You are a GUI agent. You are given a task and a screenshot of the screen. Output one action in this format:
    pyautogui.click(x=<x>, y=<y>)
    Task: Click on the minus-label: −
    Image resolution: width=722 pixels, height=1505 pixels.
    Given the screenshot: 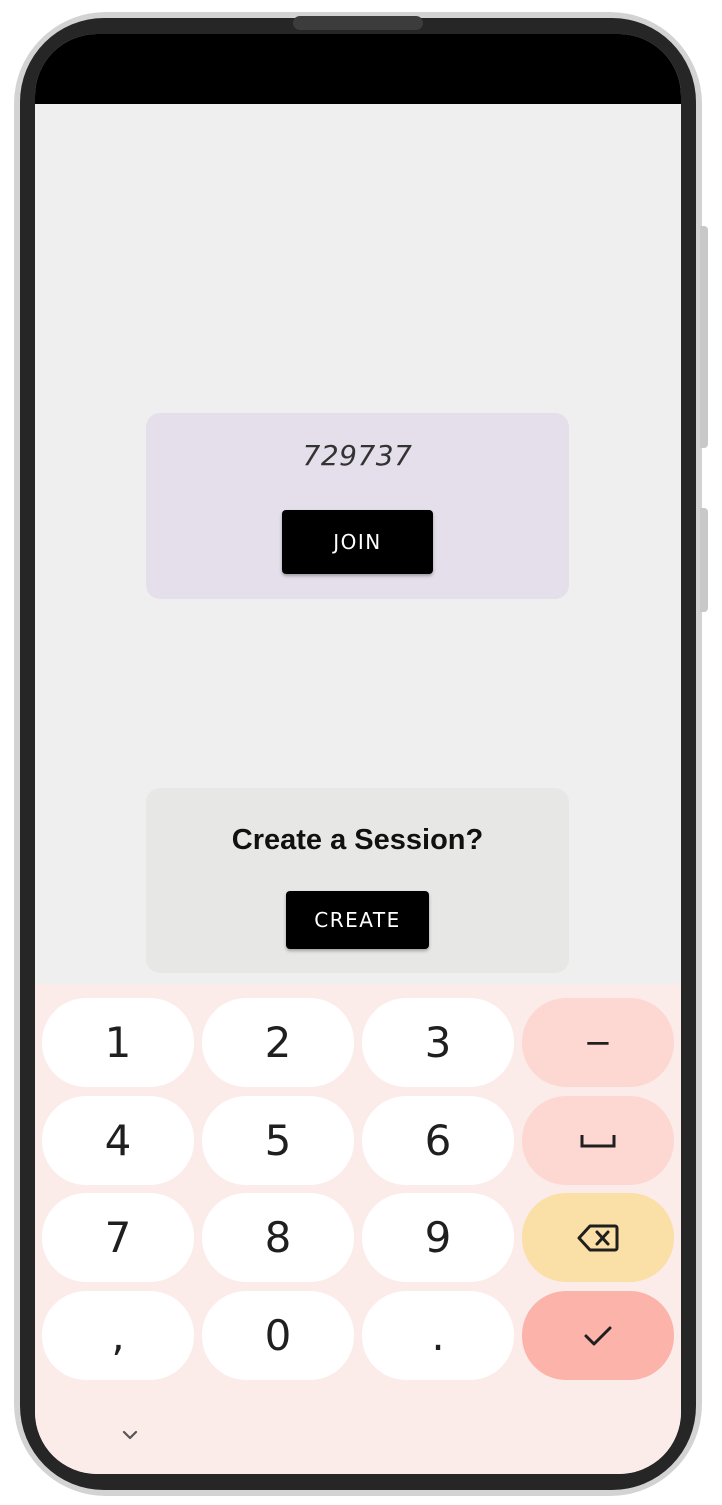 What is the action you would take?
    pyautogui.click(x=598, y=1042)
    